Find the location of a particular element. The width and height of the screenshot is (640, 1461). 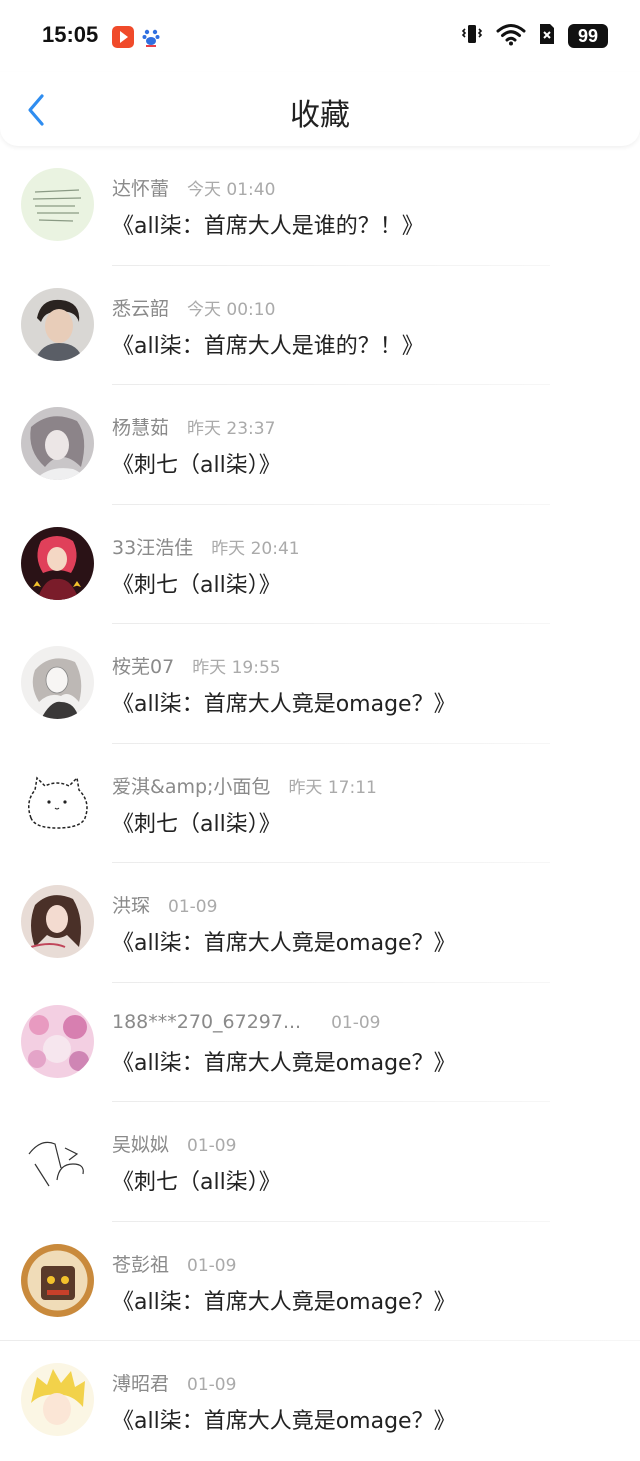

item-meta: 溥昭君 01-09 is located at coordinates (174, 1382).